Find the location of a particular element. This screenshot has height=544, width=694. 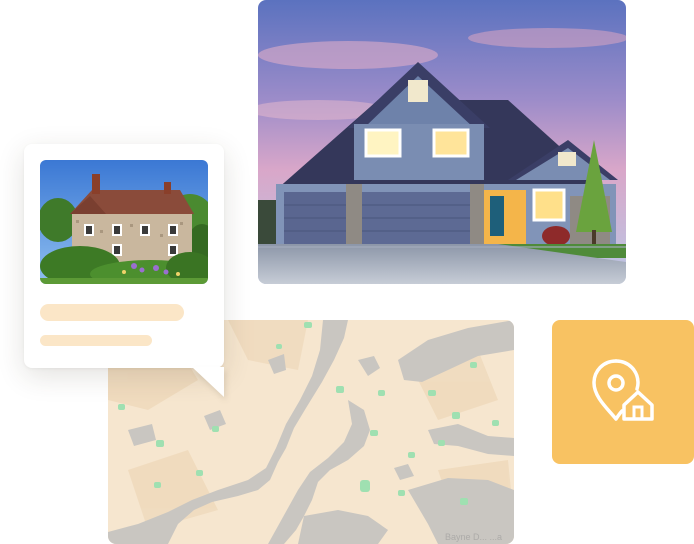

home-location-pin-icon is located at coordinates (623, 392).